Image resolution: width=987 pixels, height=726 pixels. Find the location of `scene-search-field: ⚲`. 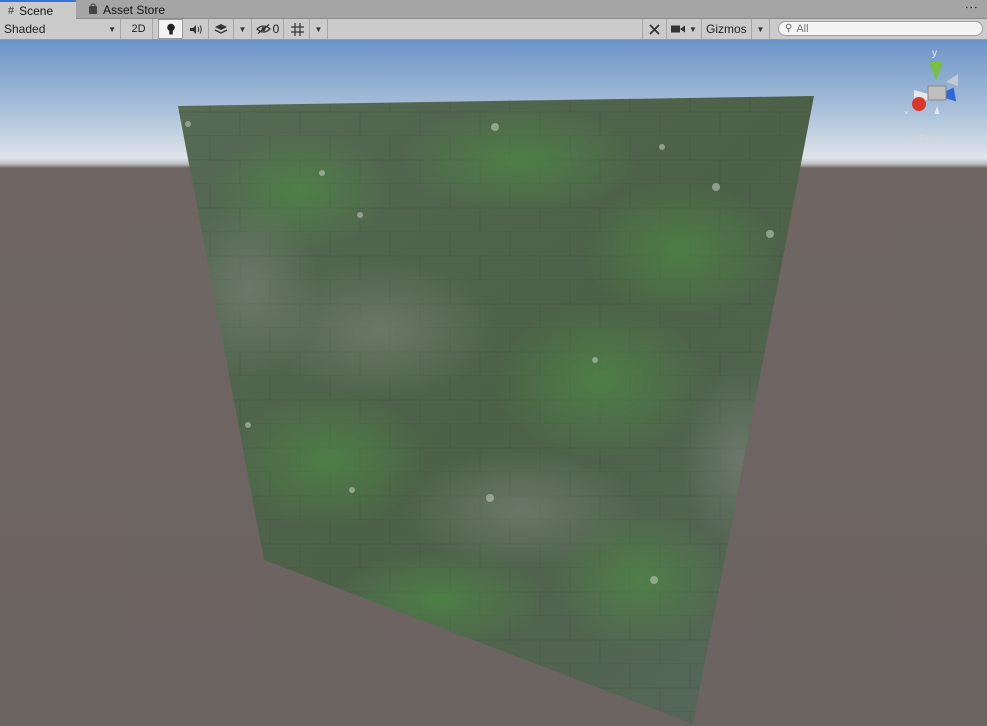

scene-search-field: ⚲ is located at coordinates (880, 28).